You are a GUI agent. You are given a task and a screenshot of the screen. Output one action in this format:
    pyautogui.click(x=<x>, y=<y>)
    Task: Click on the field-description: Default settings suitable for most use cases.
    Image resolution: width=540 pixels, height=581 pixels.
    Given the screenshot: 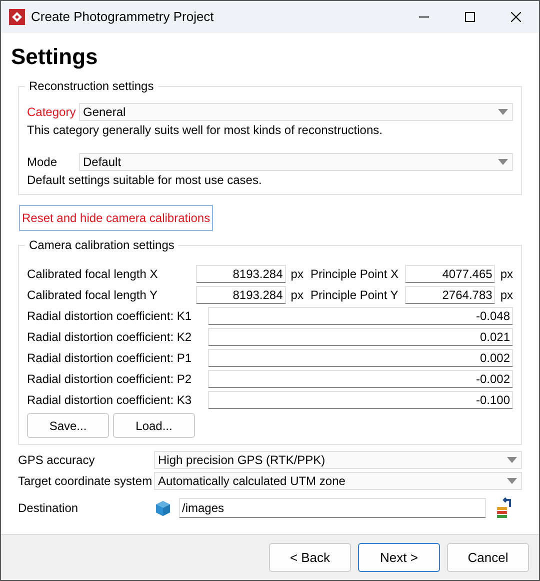 What is the action you would take?
    pyautogui.click(x=145, y=180)
    